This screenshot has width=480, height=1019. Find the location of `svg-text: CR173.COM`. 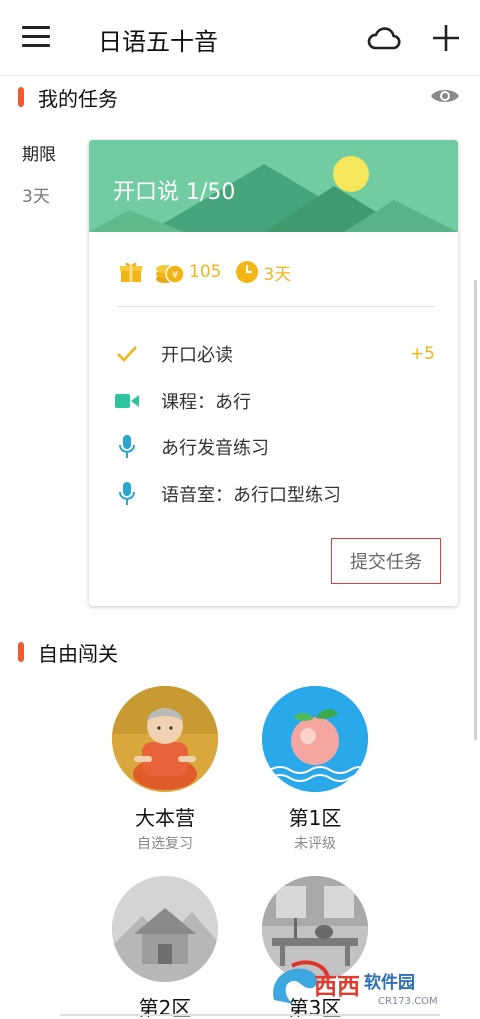

svg-text: CR173.COM is located at coordinates (408, 1001).